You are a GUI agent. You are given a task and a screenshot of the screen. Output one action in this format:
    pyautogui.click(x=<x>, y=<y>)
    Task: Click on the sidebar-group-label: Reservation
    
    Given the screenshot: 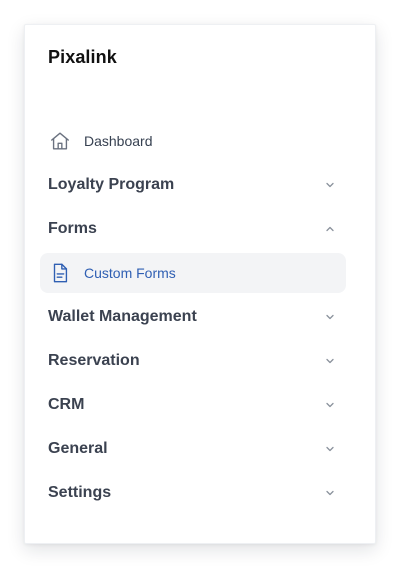 What is the action you would take?
    pyautogui.click(x=94, y=360)
    